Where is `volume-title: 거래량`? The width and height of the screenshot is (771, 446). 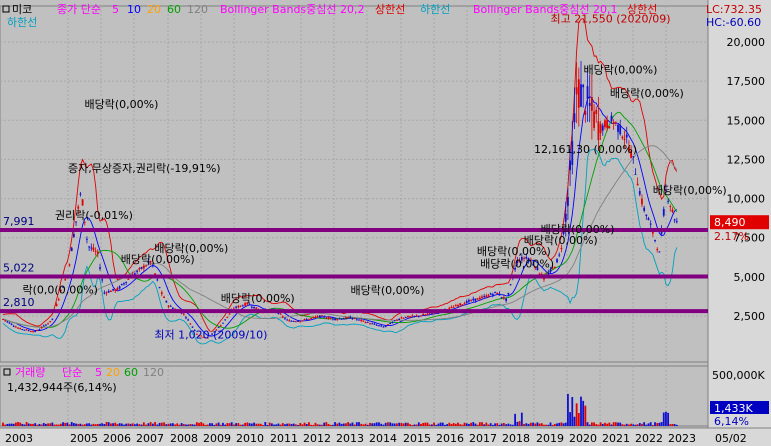 volume-title: 거래량 is located at coordinates (30, 372).